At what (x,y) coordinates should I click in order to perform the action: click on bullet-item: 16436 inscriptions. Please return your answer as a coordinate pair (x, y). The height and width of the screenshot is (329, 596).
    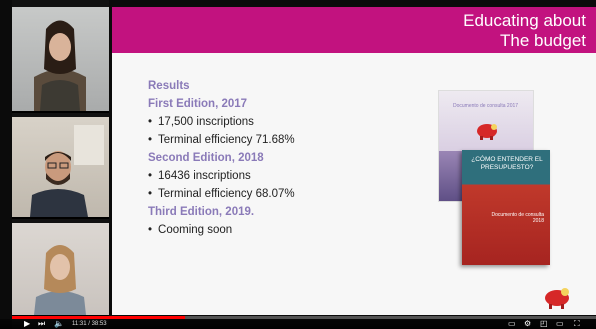
    Looking at the image, I should click on (278, 176).